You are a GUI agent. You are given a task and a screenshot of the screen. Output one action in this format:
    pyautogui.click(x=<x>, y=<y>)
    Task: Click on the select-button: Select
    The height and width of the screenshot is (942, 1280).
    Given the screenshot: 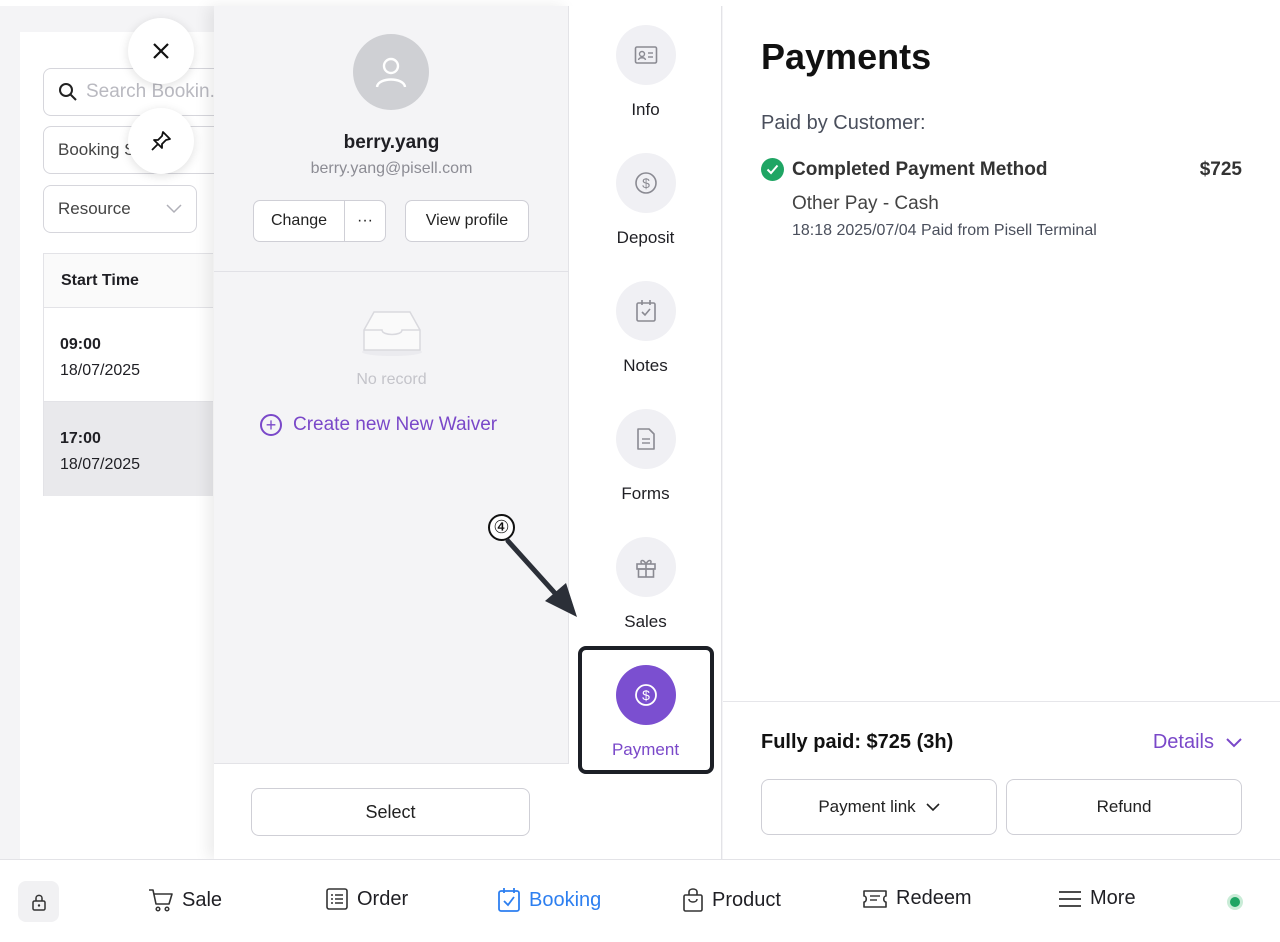 What is the action you would take?
    pyautogui.click(x=390, y=812)
    